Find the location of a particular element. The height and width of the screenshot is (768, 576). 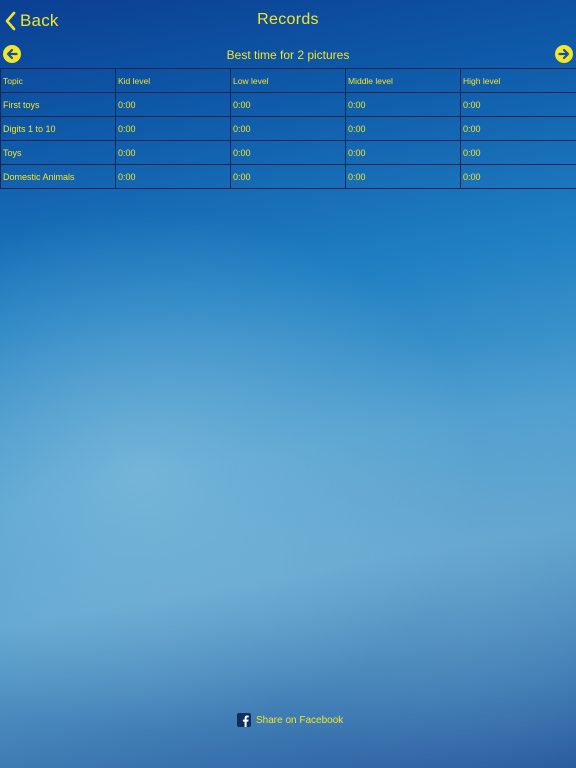

page-title: Records is located at coordinates (288, 19).